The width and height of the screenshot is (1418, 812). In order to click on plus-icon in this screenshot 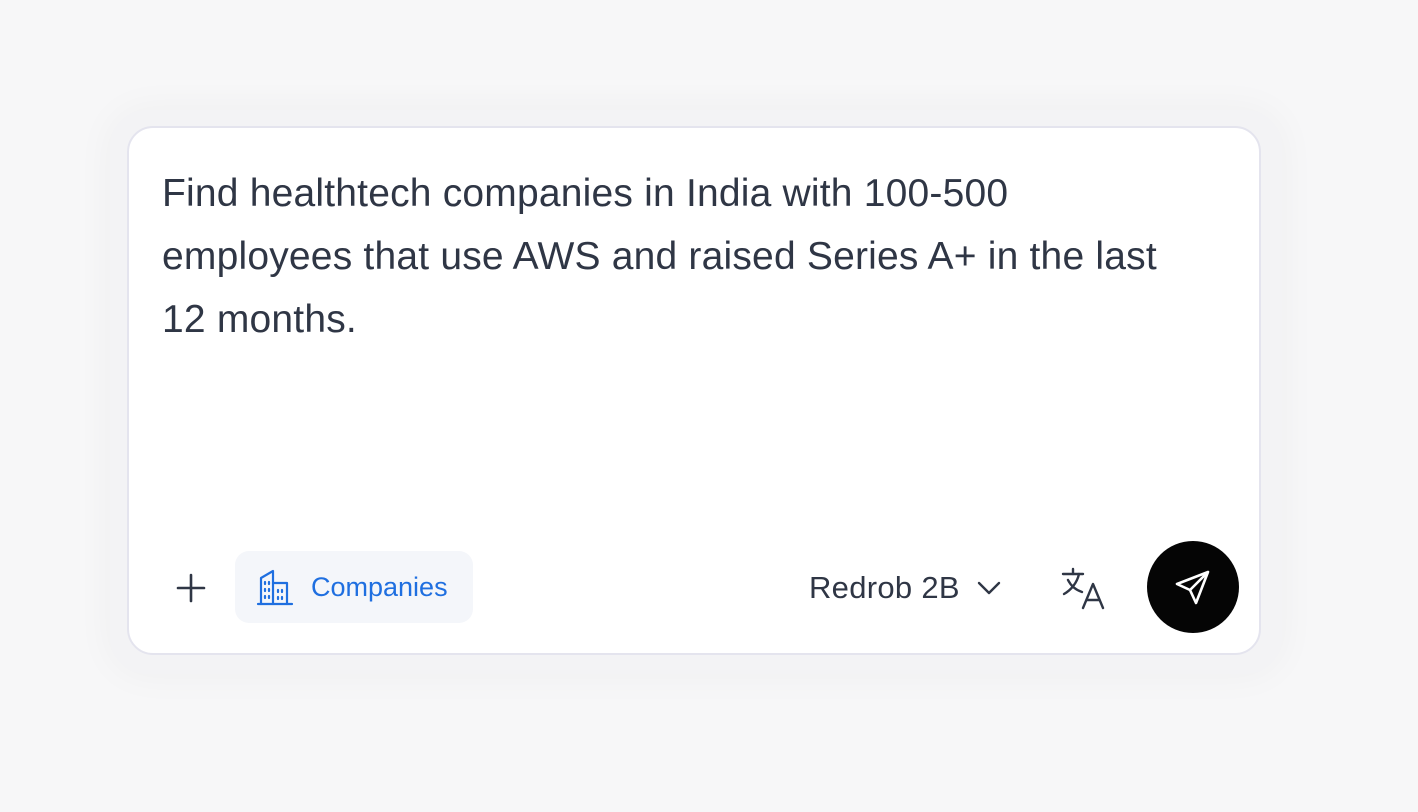, I will do `click(191, 588)`.